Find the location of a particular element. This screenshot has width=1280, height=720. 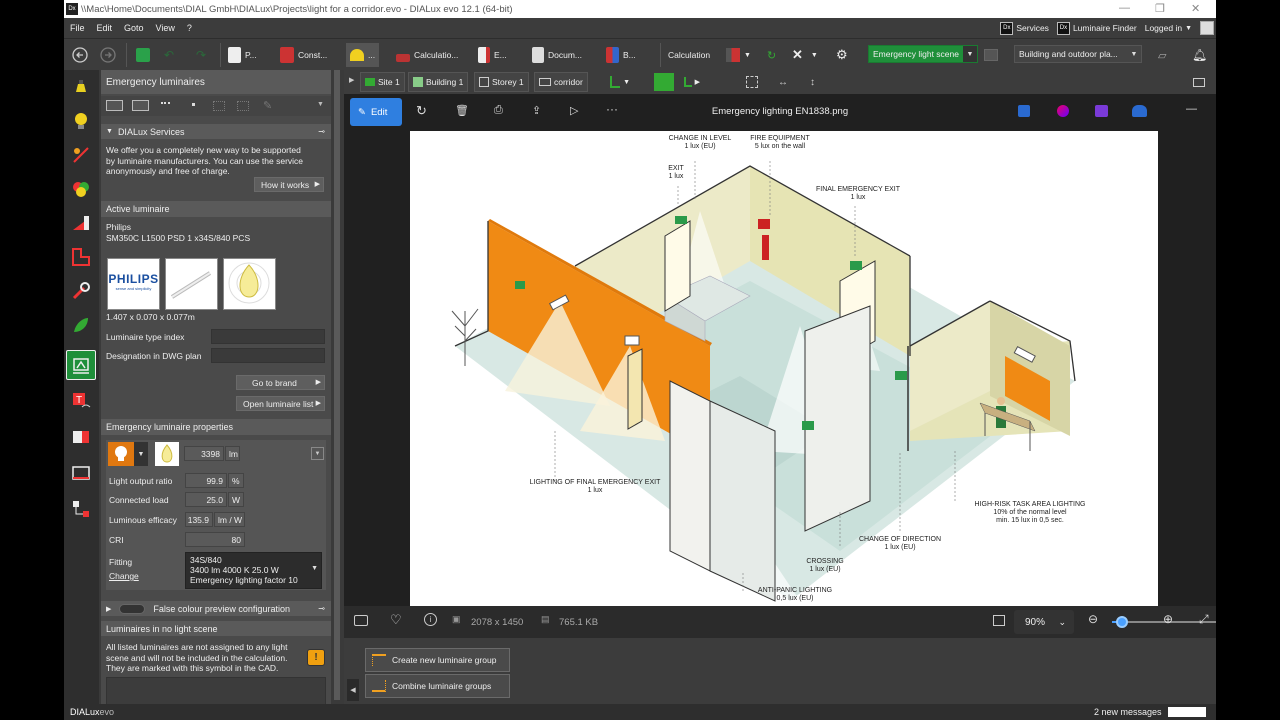

designation-input is located at coordinates (268, 355).